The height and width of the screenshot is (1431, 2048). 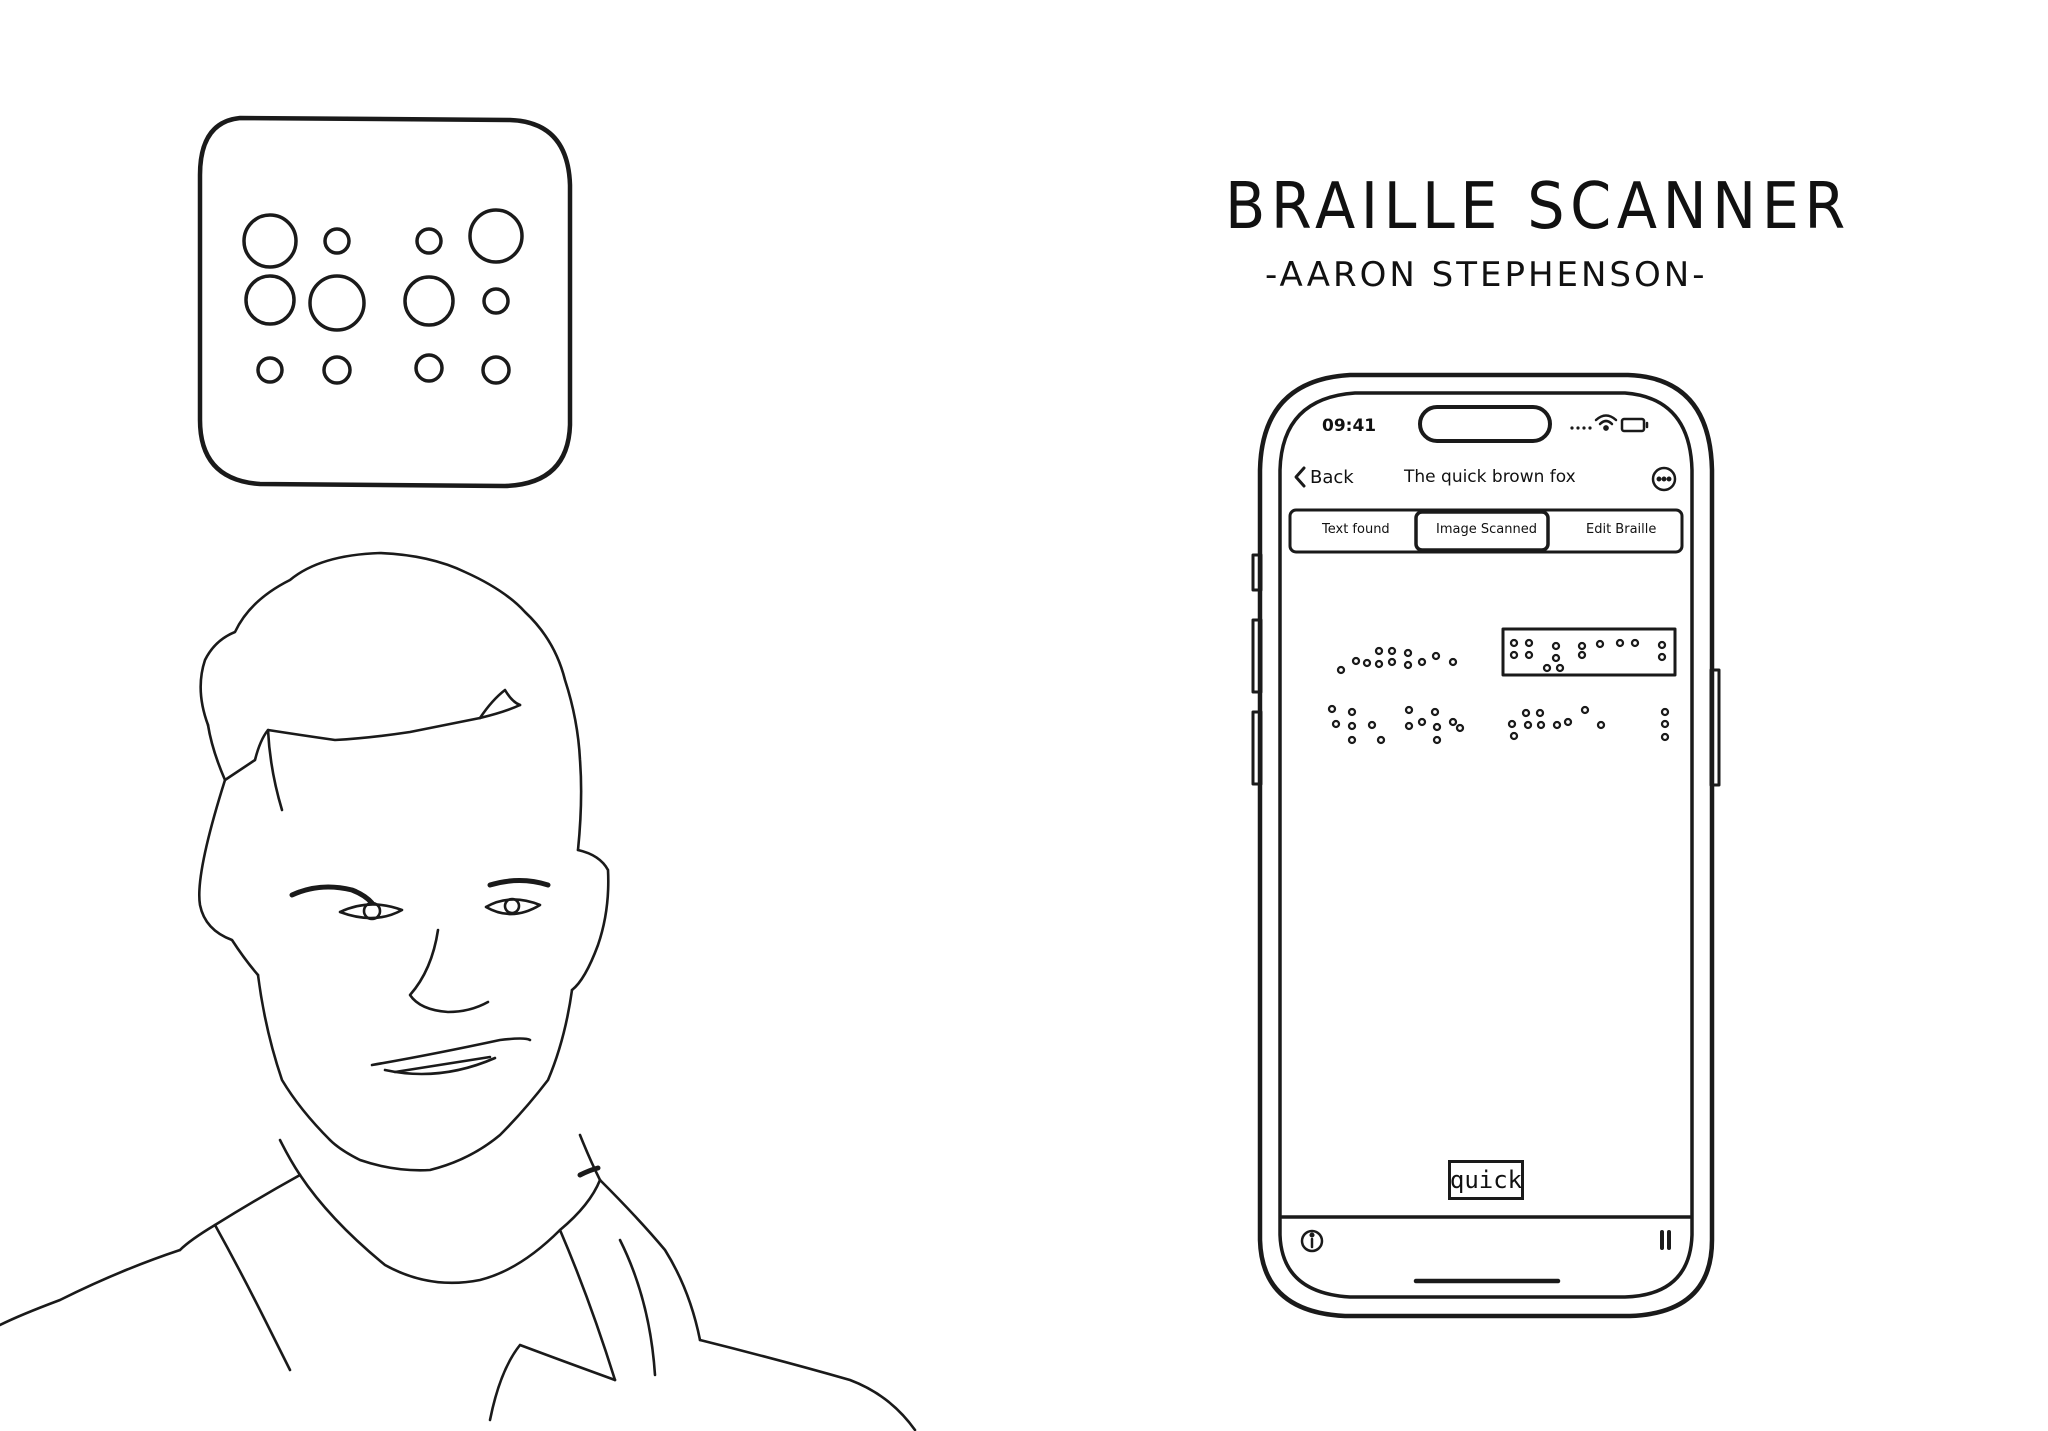 What do you see at coordinates (1312, 1241) in the screenshot?
I see `info-icon` at bounding box center [1312, 1241].